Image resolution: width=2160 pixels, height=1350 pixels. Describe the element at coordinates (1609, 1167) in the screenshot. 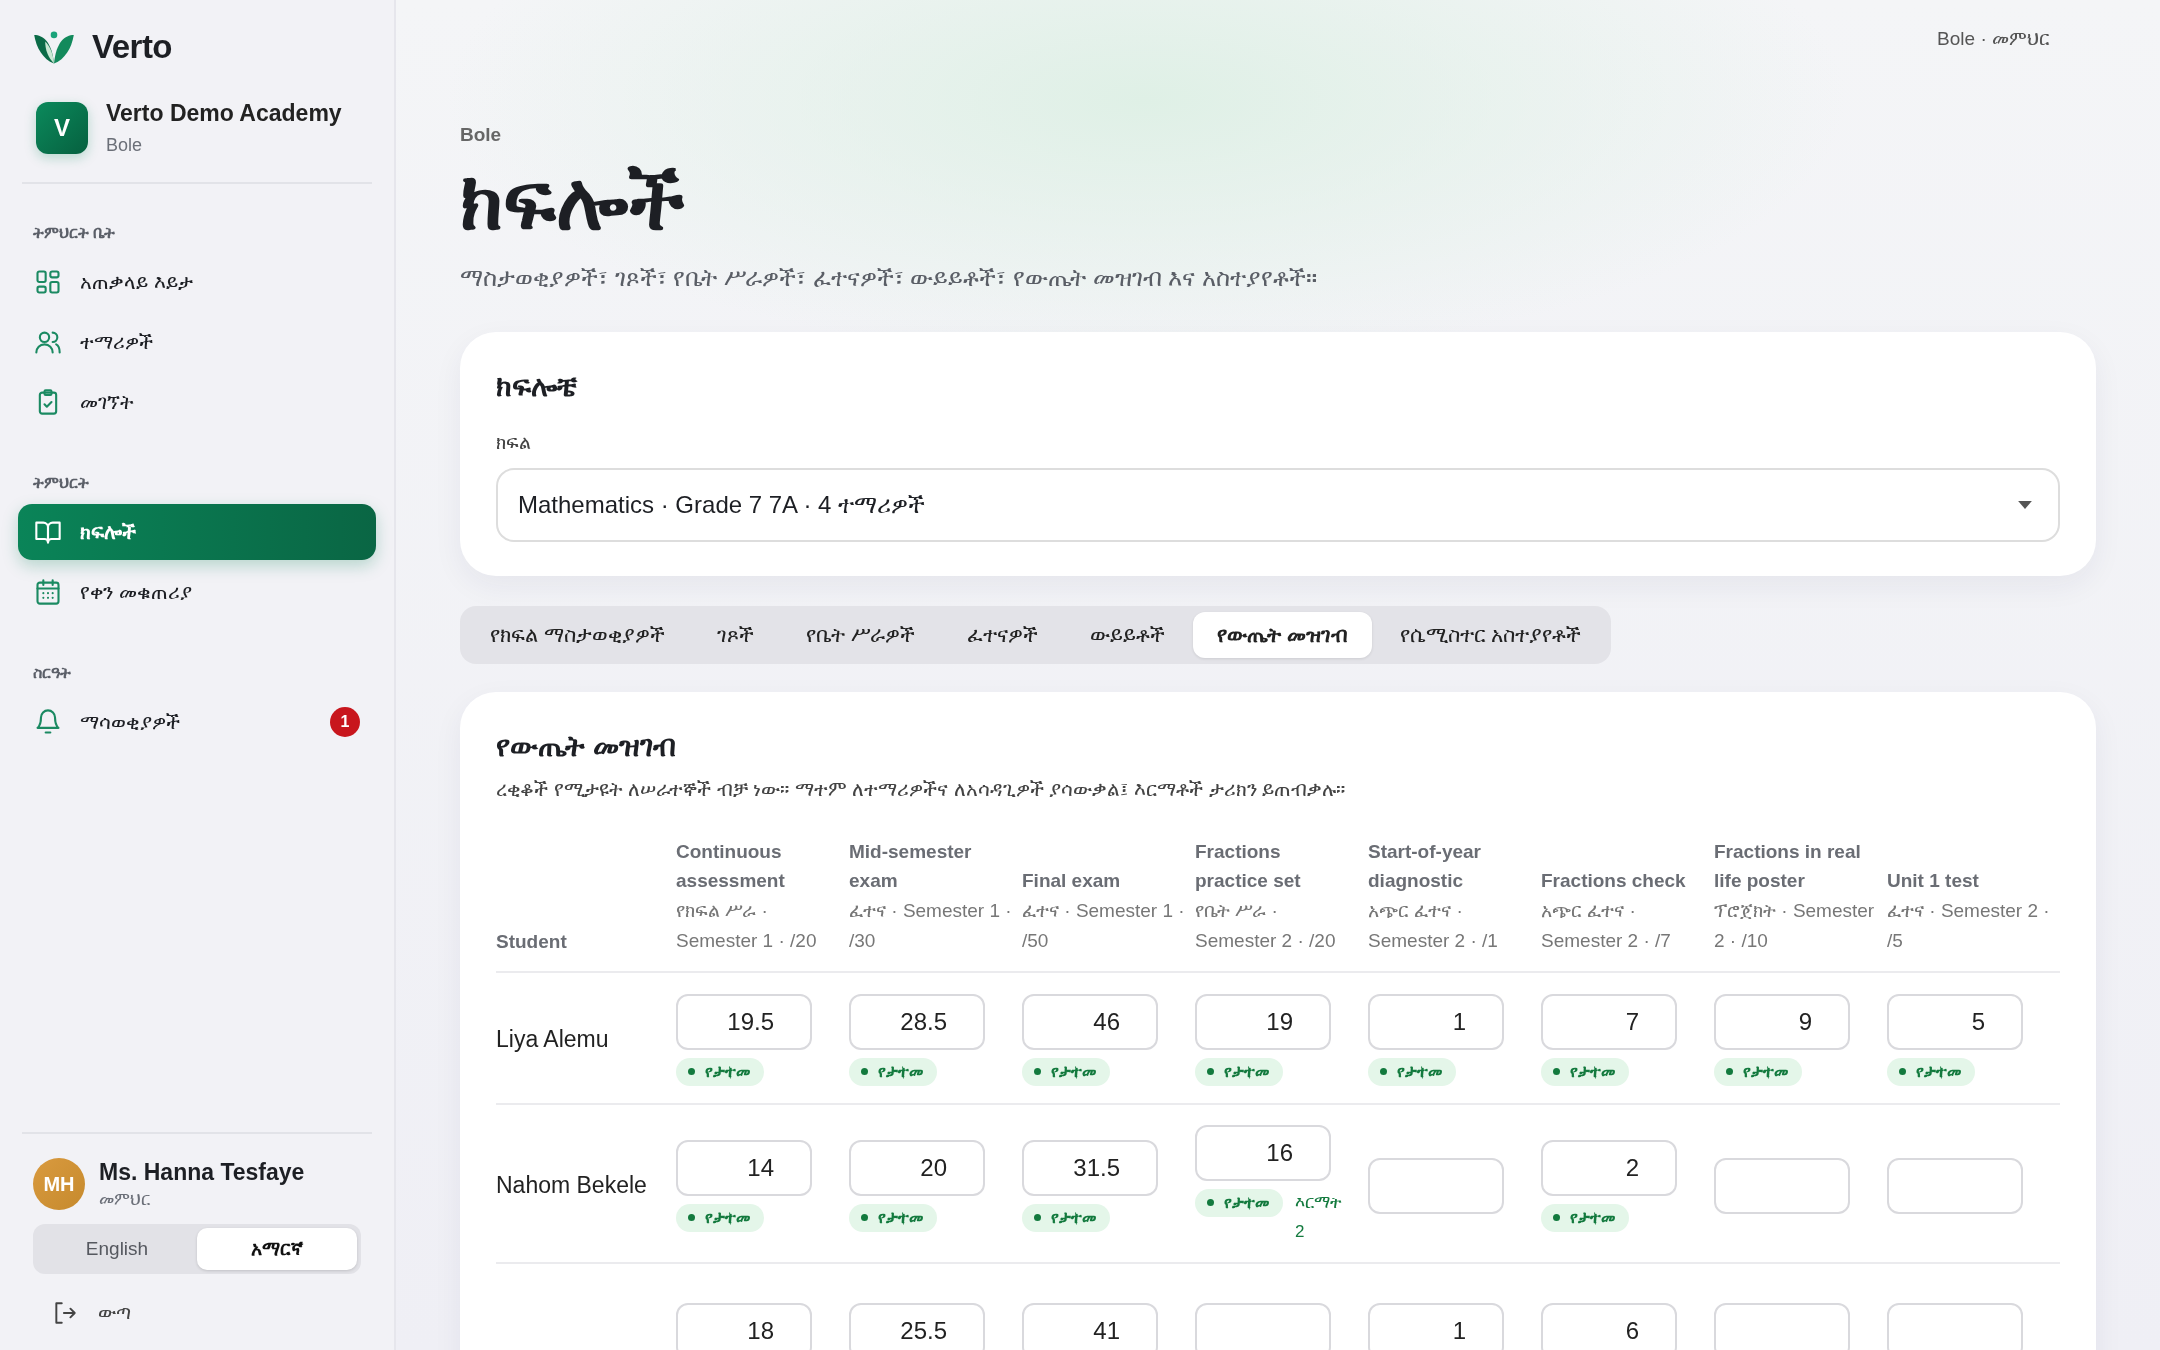

I see `score-field: 2` at that location.